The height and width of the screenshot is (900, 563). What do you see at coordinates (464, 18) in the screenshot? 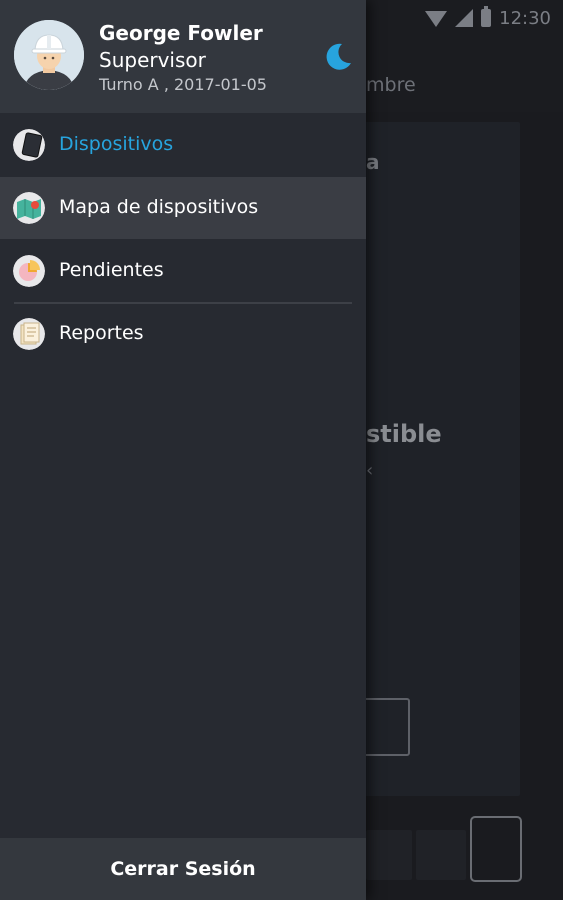
I see `signal-icon` at bounding box center [464, 18].